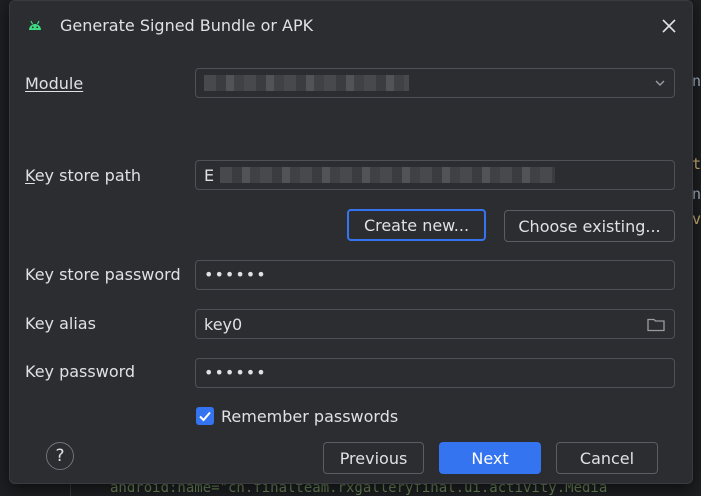  I want to click on previous-button: Previous, so click(373, 458).